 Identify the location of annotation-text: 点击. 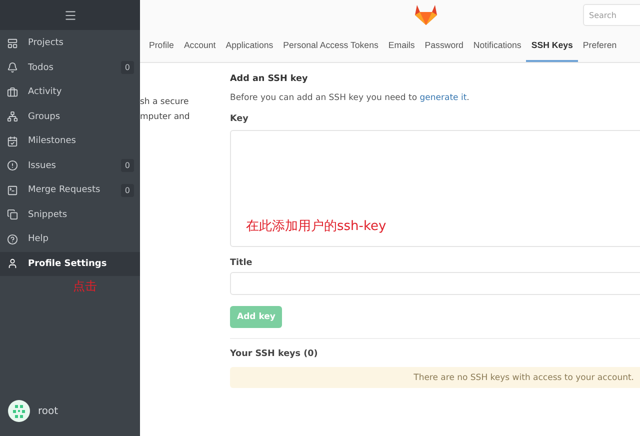
(85, 286).